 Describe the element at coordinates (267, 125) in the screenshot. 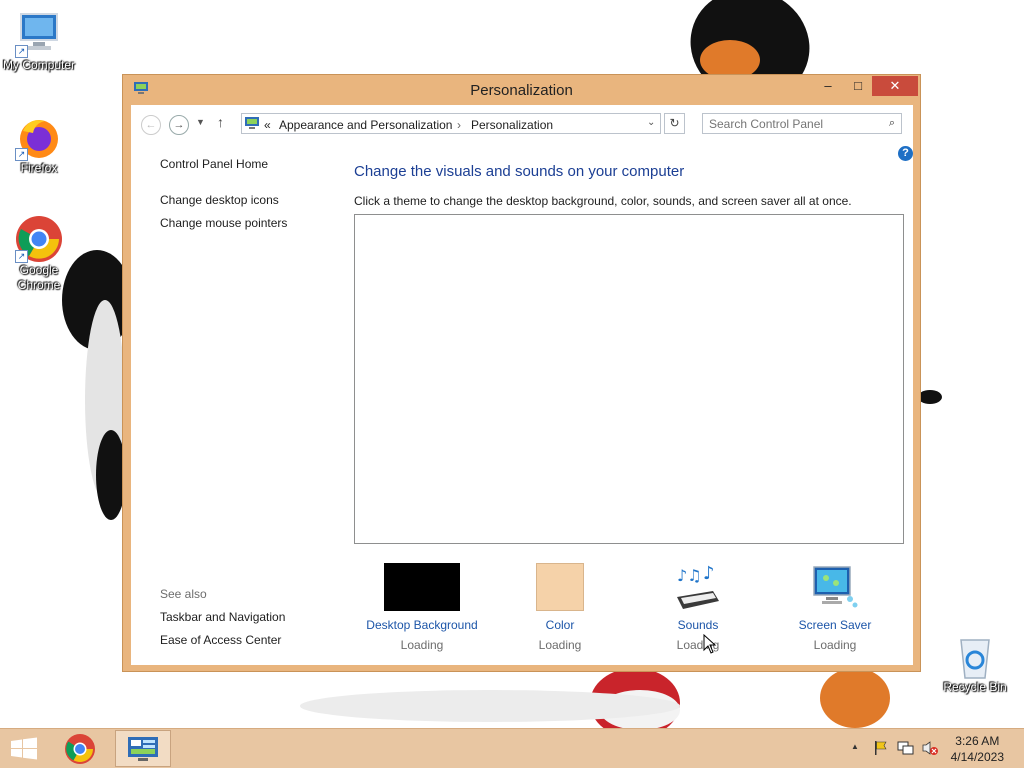

I see `address-overflow-chevron: «` at that location.